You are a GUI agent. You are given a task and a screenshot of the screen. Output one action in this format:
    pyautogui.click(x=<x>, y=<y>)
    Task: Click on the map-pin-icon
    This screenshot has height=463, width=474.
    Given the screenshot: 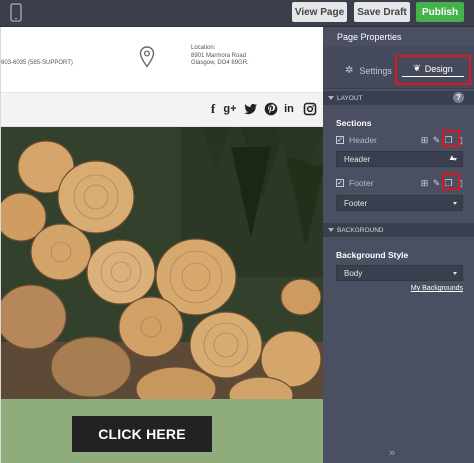 What is the action you would take?
    pyautogui.click(x=147, y=57)
    